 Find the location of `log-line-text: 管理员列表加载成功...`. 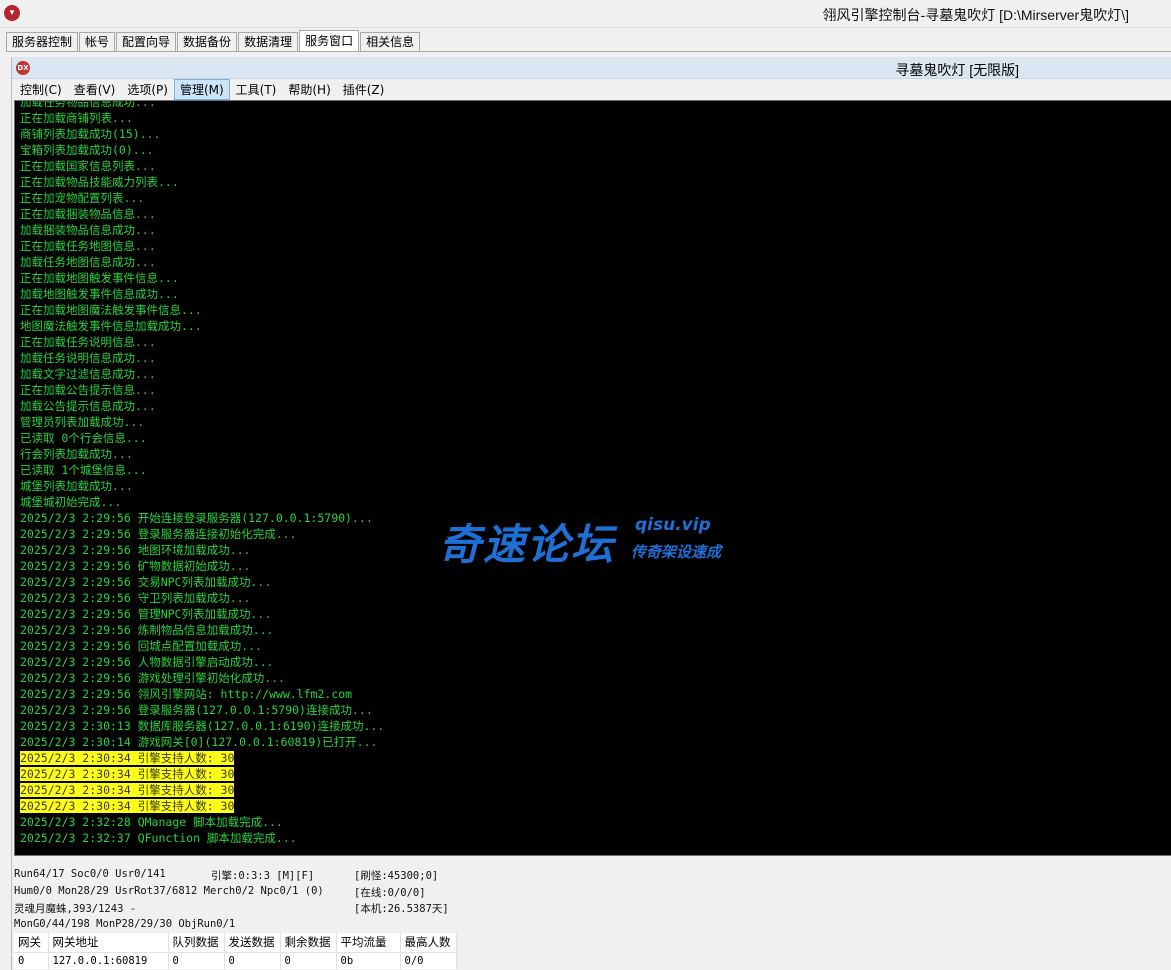

log-line-text: 管理员列表加载成功... is located at coordinates (82, 422).